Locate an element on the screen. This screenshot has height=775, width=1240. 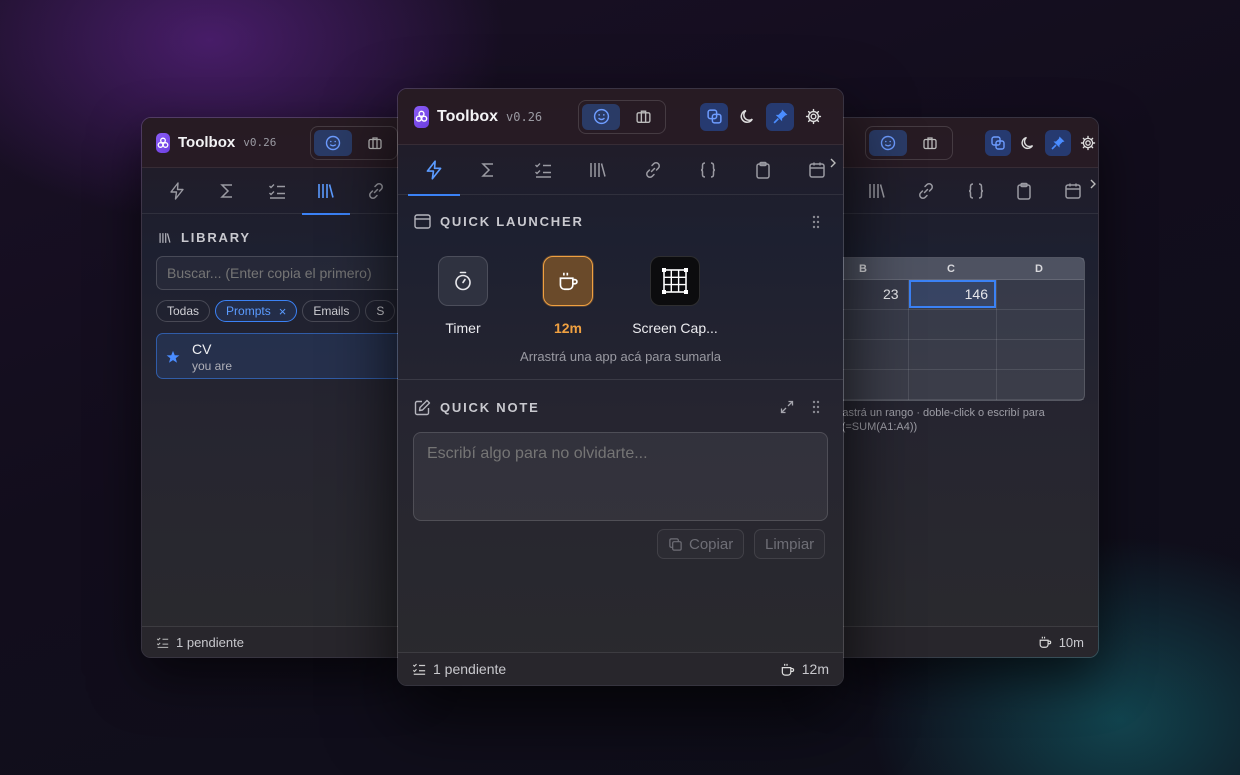
timer-status-button: 12m is located at coordinates (804, 669).